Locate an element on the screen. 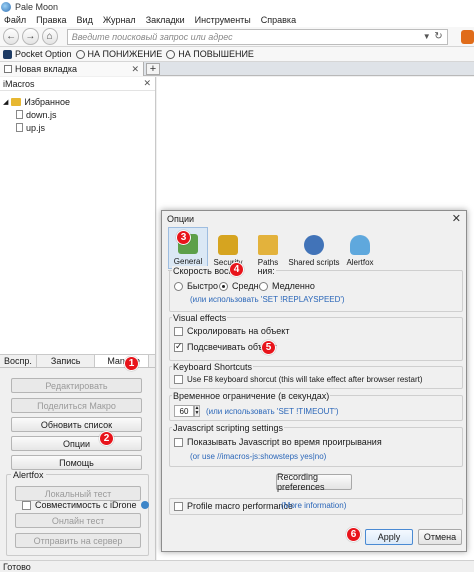 This screenshot has width=474, height=572. speed-fast-option: Быстро is located at coordinates (196, 286).